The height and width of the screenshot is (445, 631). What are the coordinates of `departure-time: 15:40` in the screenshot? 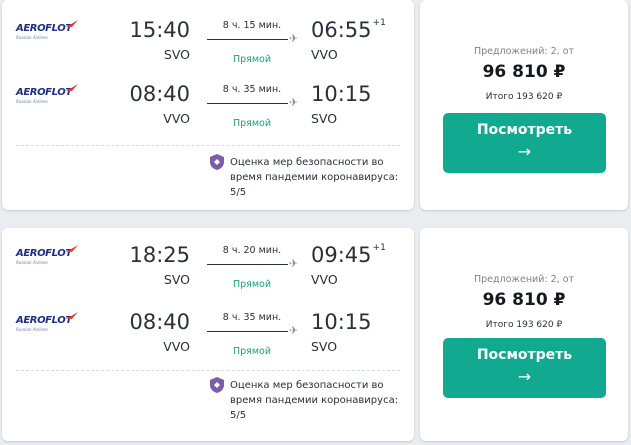 It's located at (159, 30).